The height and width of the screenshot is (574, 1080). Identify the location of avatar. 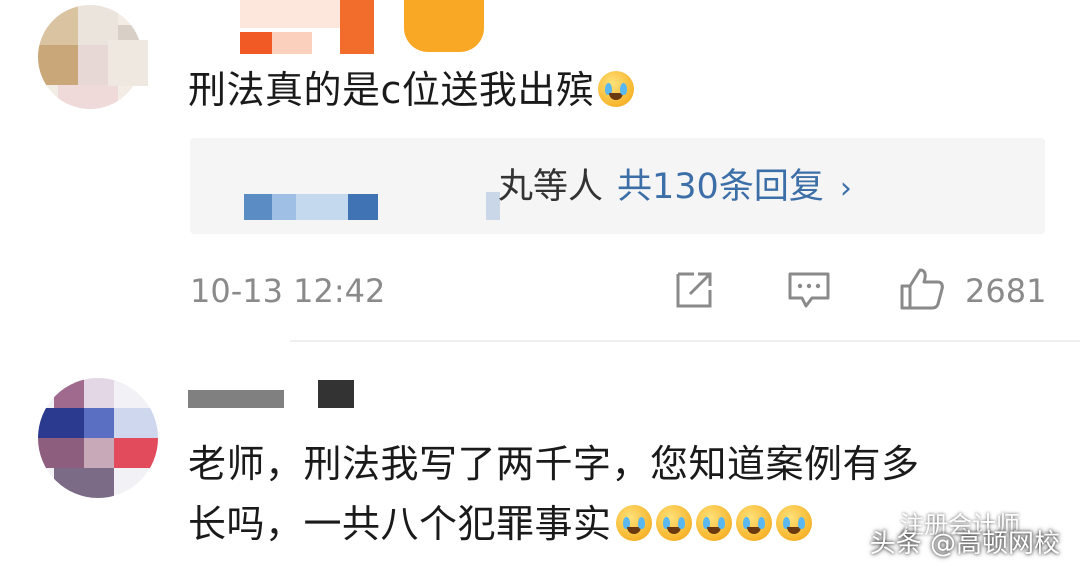
(98, 438).